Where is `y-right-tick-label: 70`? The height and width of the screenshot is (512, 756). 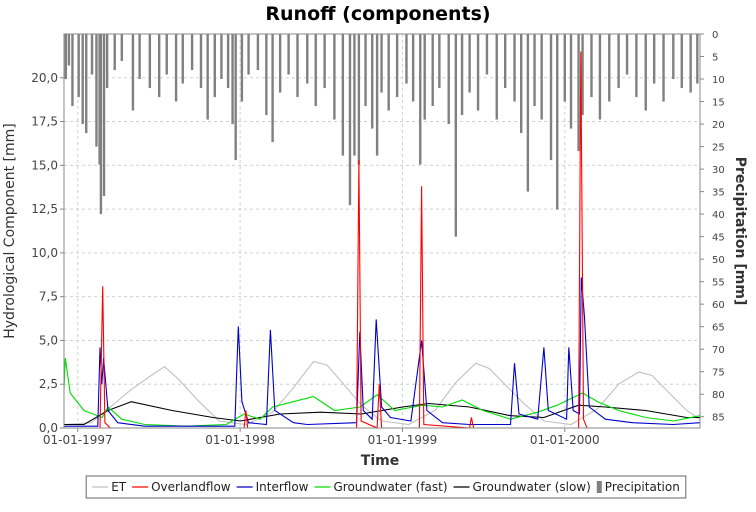
y-right-tick-label: 70 is located at coordinates (718, 350).